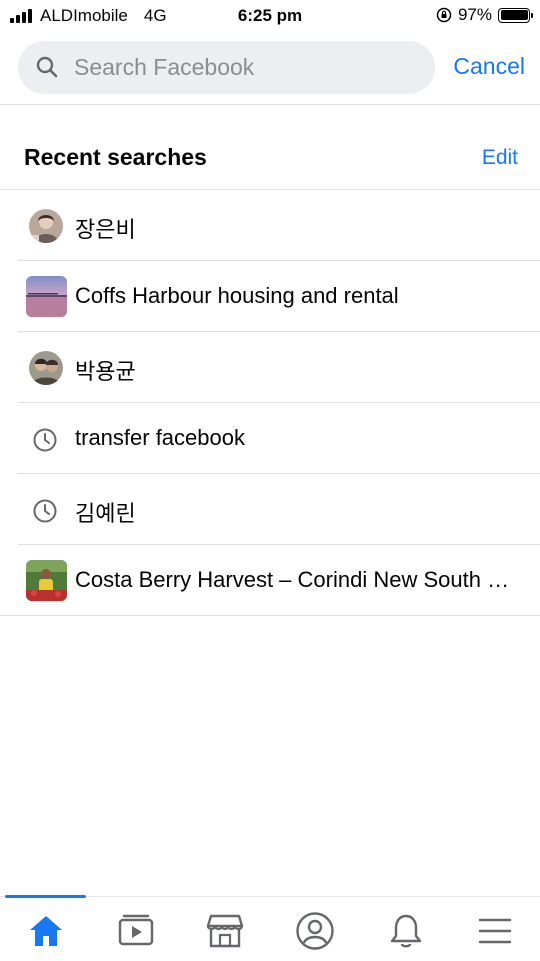 The image size is (540, 961). Describe the element at coordinates (46, 296) in the screenshot. I see `group-thumbnail` at that location.